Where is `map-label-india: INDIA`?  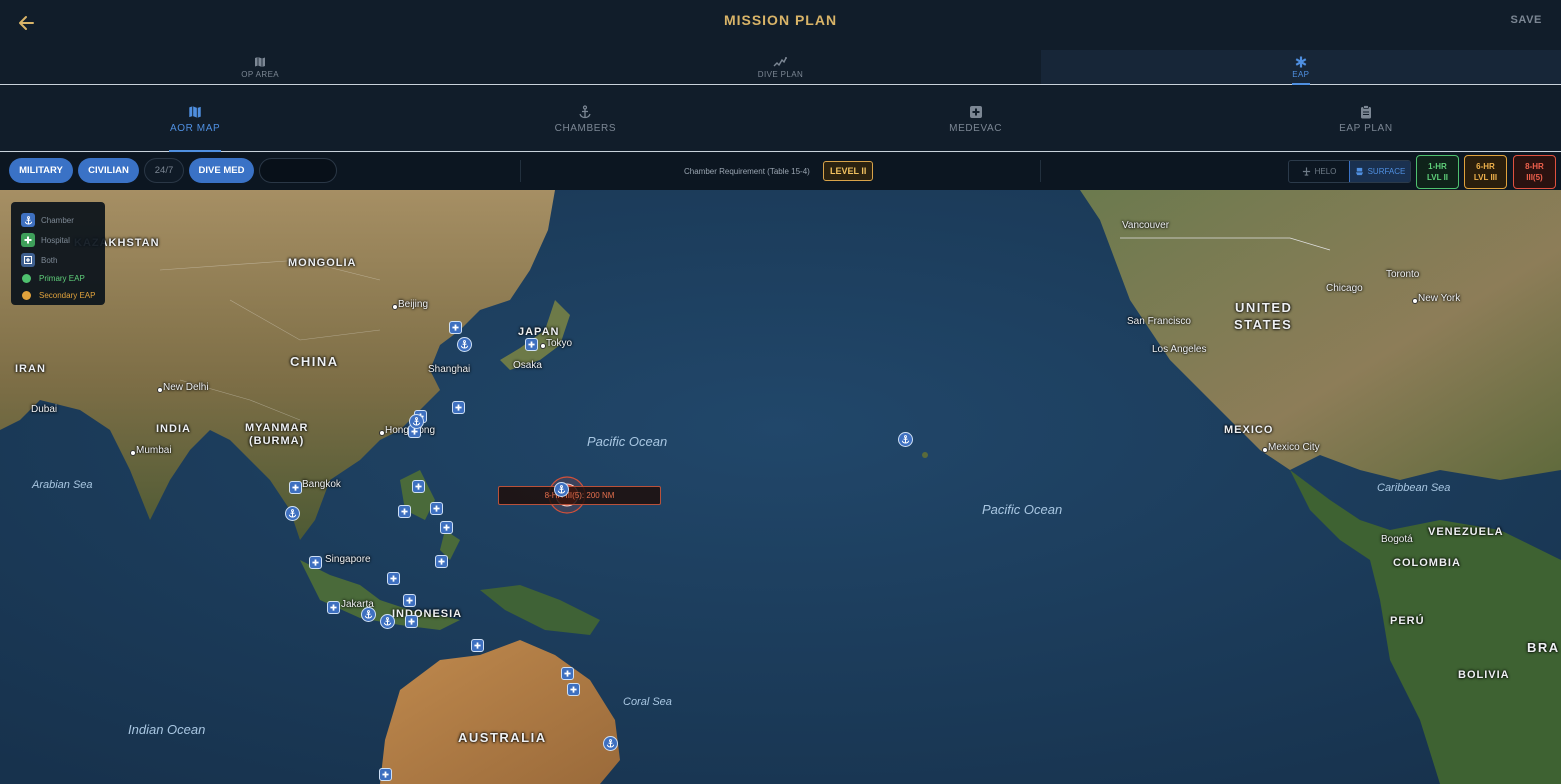
map-label-india: INDIA is located at coordinates (173, 429).